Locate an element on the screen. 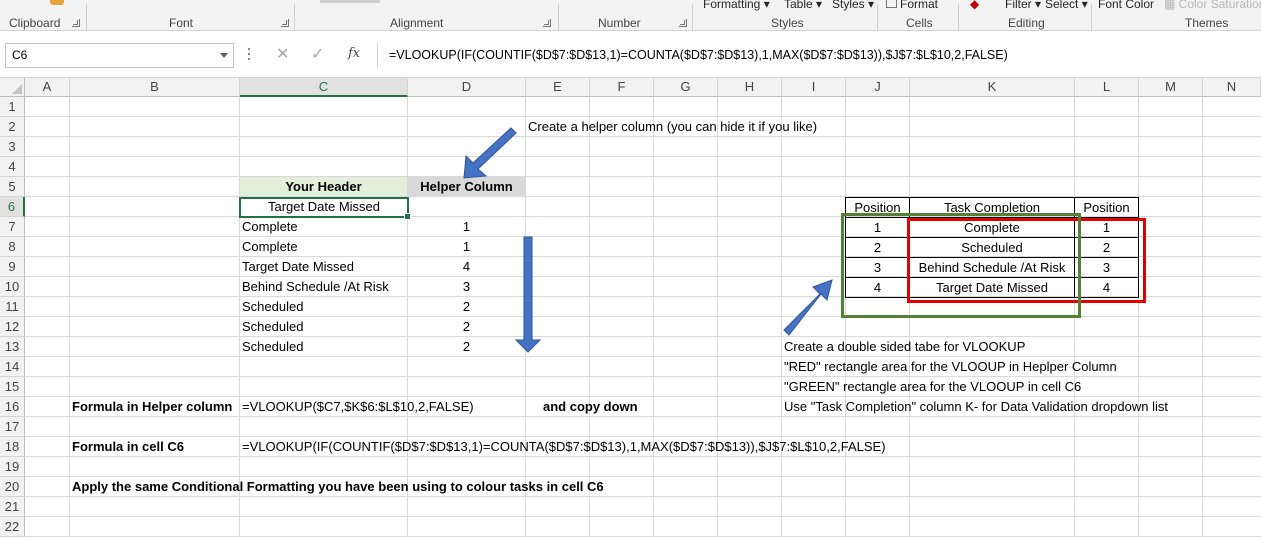 The width and height of the screenshot is (1261, 537). chevron-down-icon is located at coordinates (224, 55).